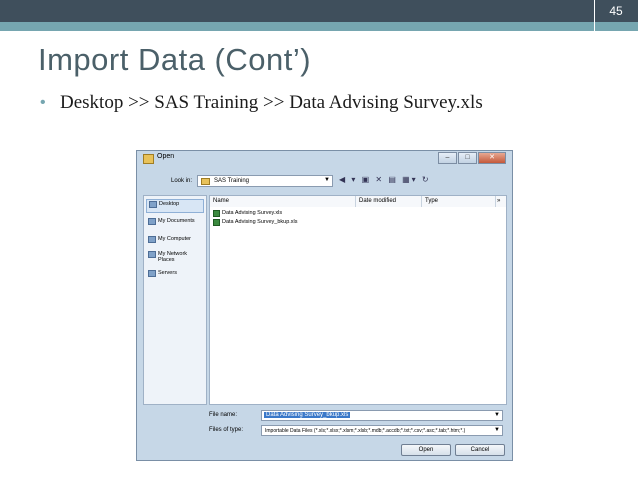  What do you see at coordinates (169, 204) in the screenshot?
I see `place-label: Desktop` at bounding box center [169, 204].